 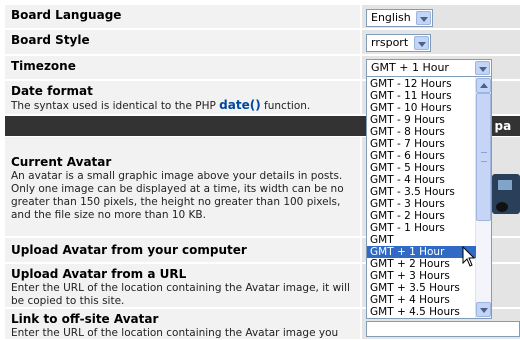 What do you see at coordinates (421, 288) in the screenshot?
I see `timezone-option: GMT + 3.5 Hours` at bounding box center [421, 288].